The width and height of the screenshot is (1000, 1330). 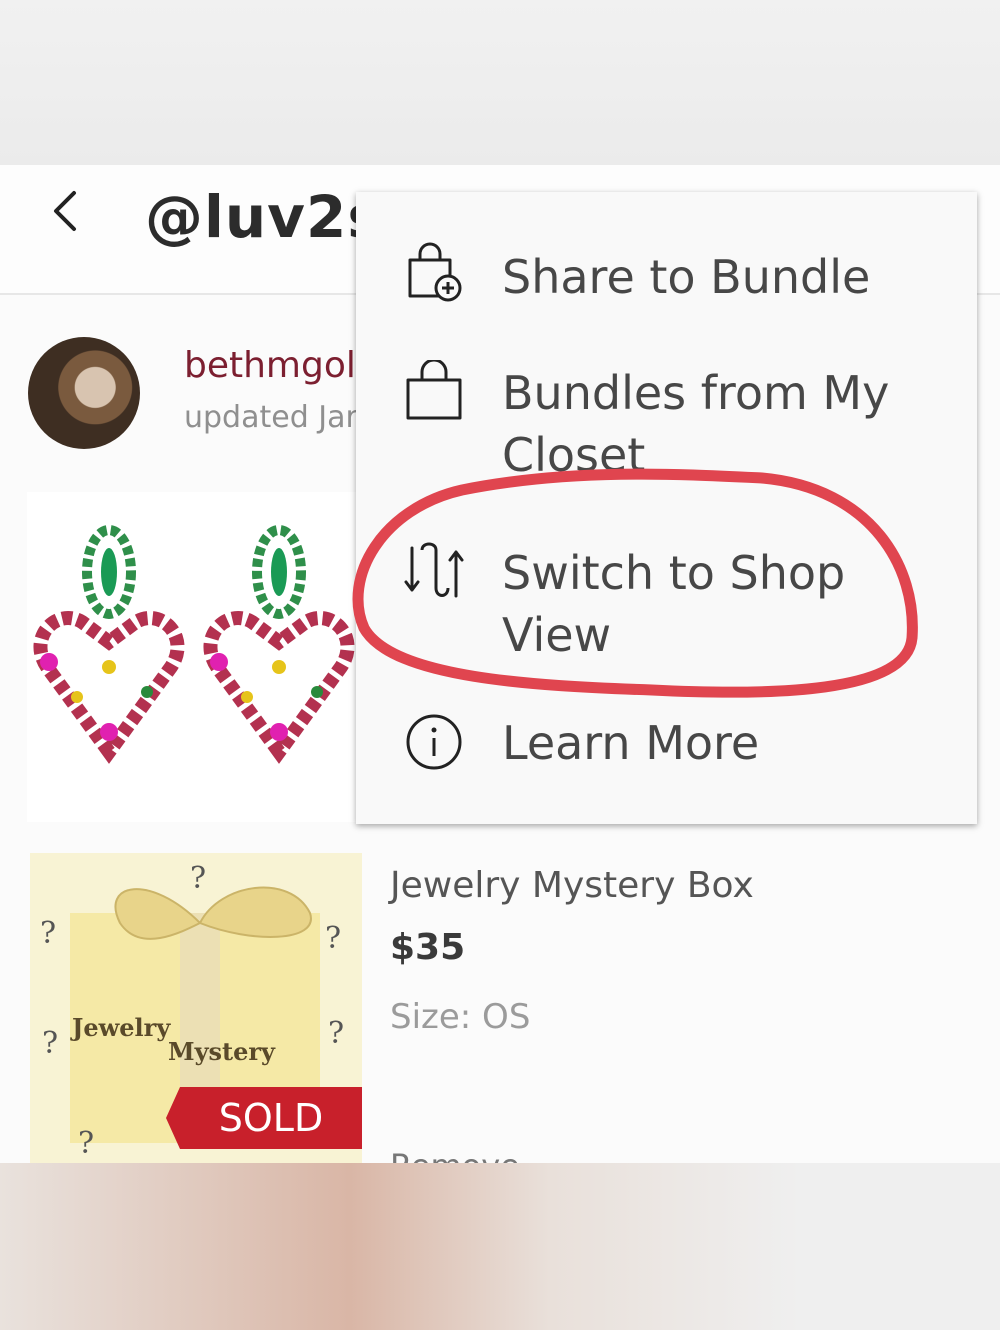 What do you see at coordinates (428, 947) in the screenshot?
I see `listing-price: $35` at bounding box center [428, 947].